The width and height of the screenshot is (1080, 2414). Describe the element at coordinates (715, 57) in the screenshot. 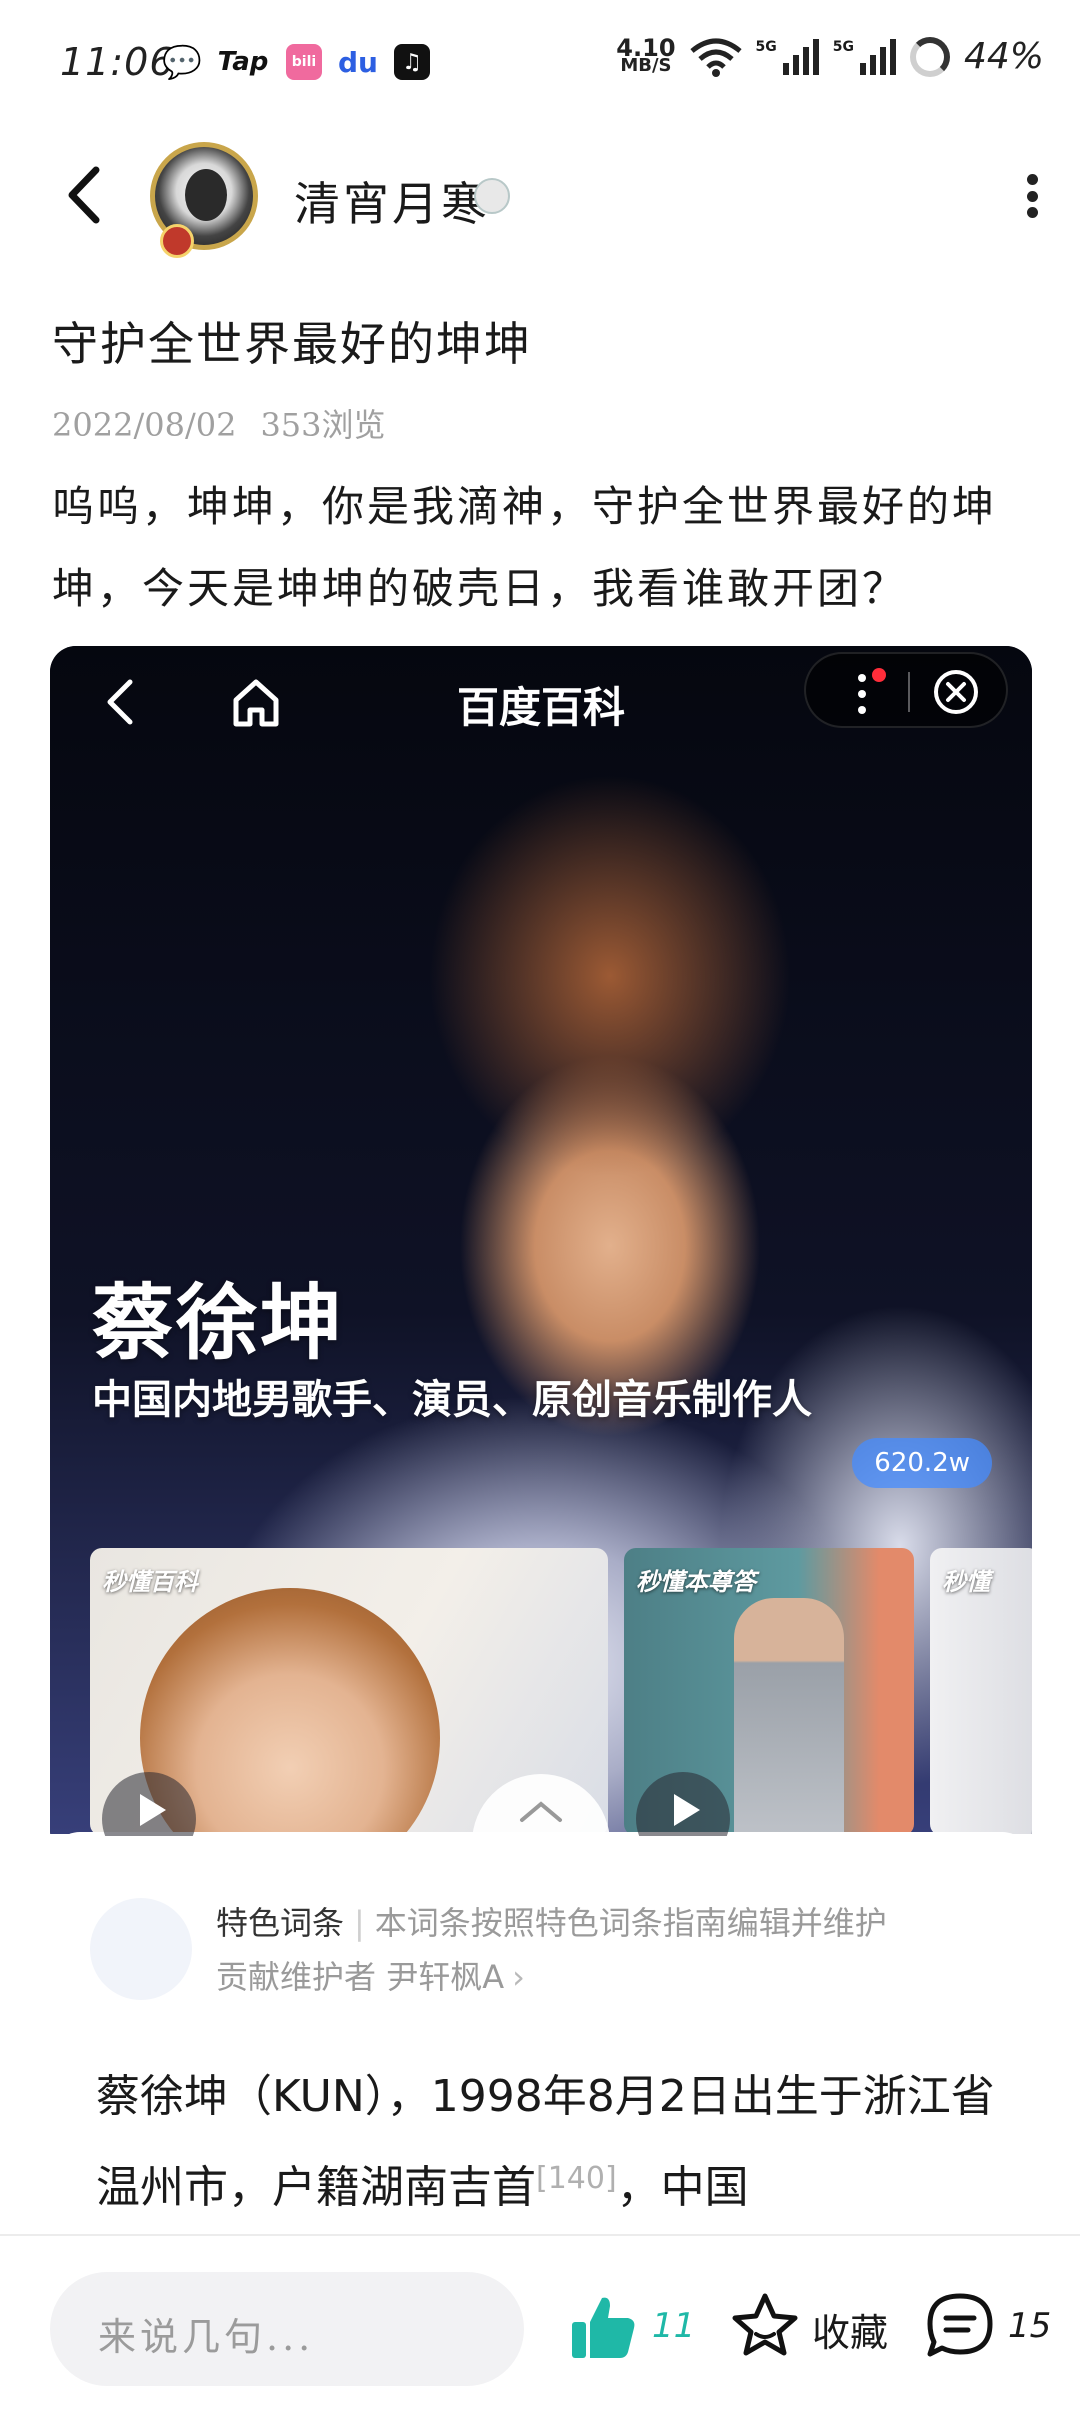

I see `wifi-icon` at that location.